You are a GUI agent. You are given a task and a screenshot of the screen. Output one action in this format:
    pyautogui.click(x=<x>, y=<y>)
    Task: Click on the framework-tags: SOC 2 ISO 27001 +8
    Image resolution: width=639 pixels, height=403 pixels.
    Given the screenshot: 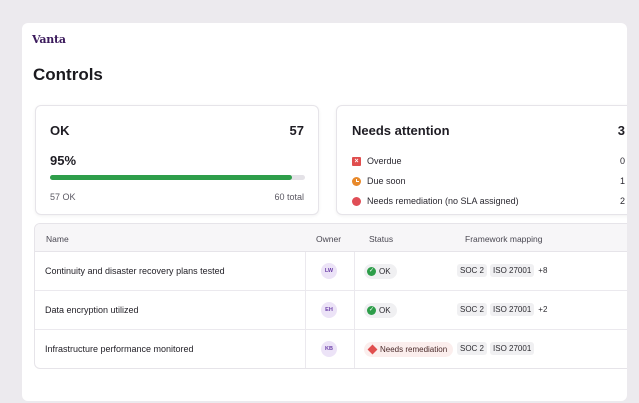 What is the action you would take?
    pyautogui.click(x=502, y=270)
    